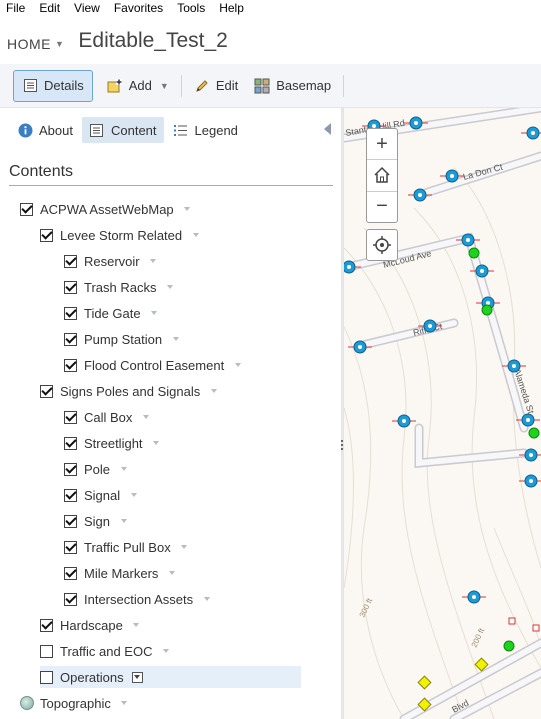 The image size is (541, 719). I want to click on layer-item: Pole, so click(96, 469).